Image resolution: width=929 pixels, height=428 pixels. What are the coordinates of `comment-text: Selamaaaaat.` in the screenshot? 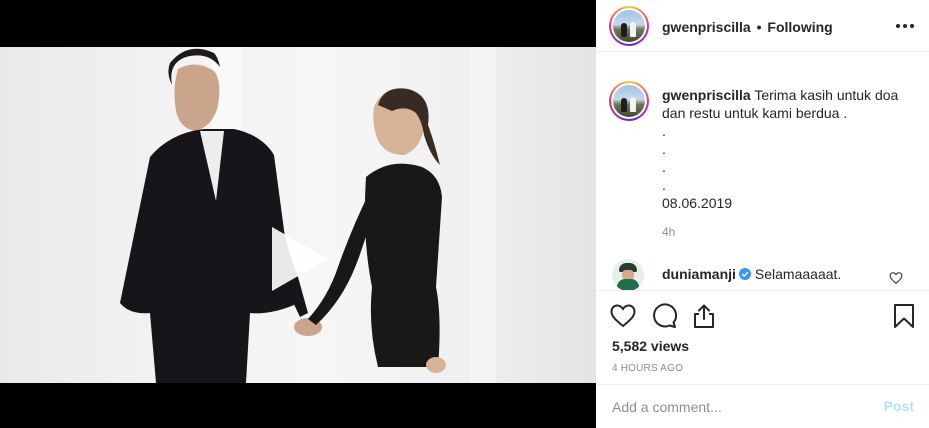 It's located at (798, 274).